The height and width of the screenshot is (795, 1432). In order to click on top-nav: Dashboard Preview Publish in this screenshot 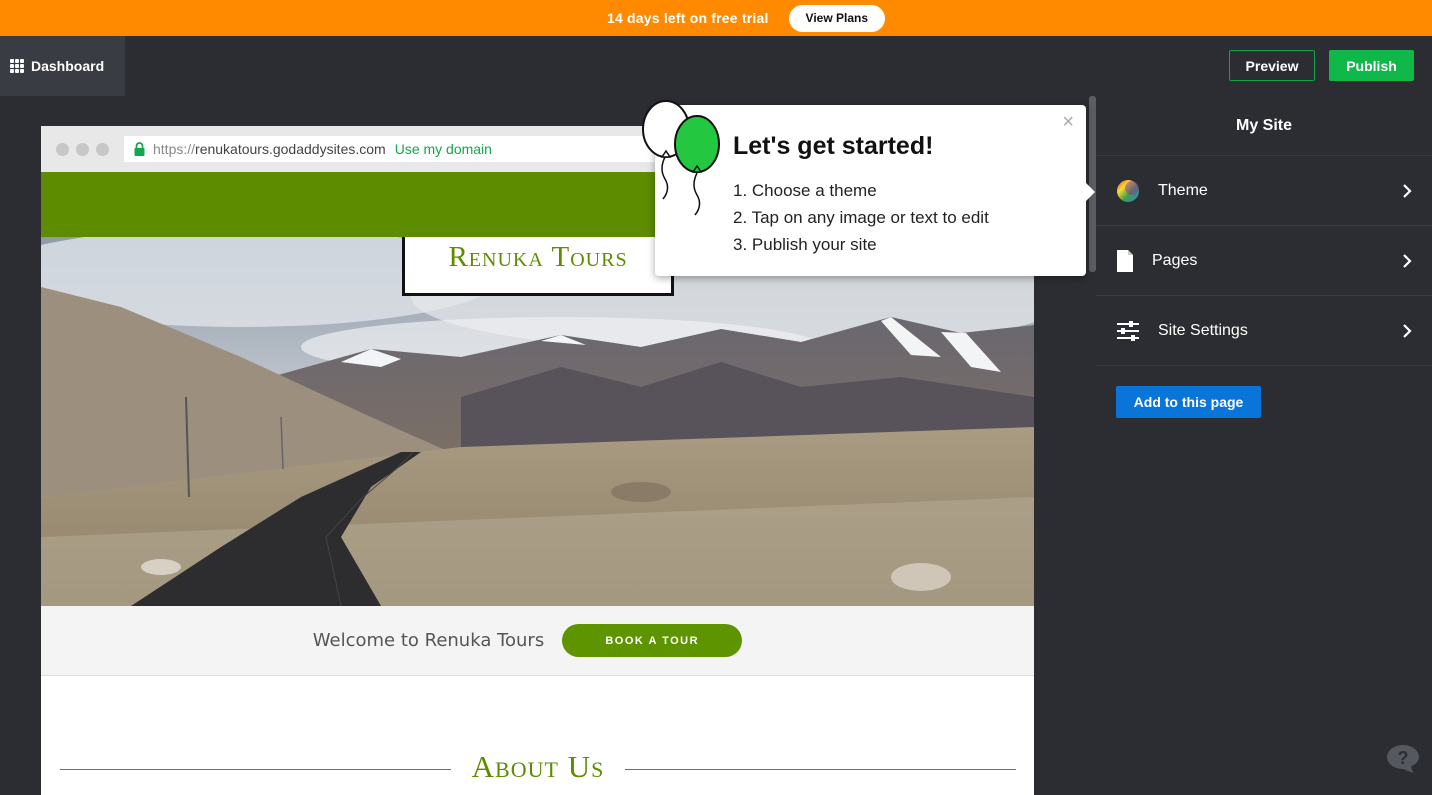, I will do `click(716, 66)`.